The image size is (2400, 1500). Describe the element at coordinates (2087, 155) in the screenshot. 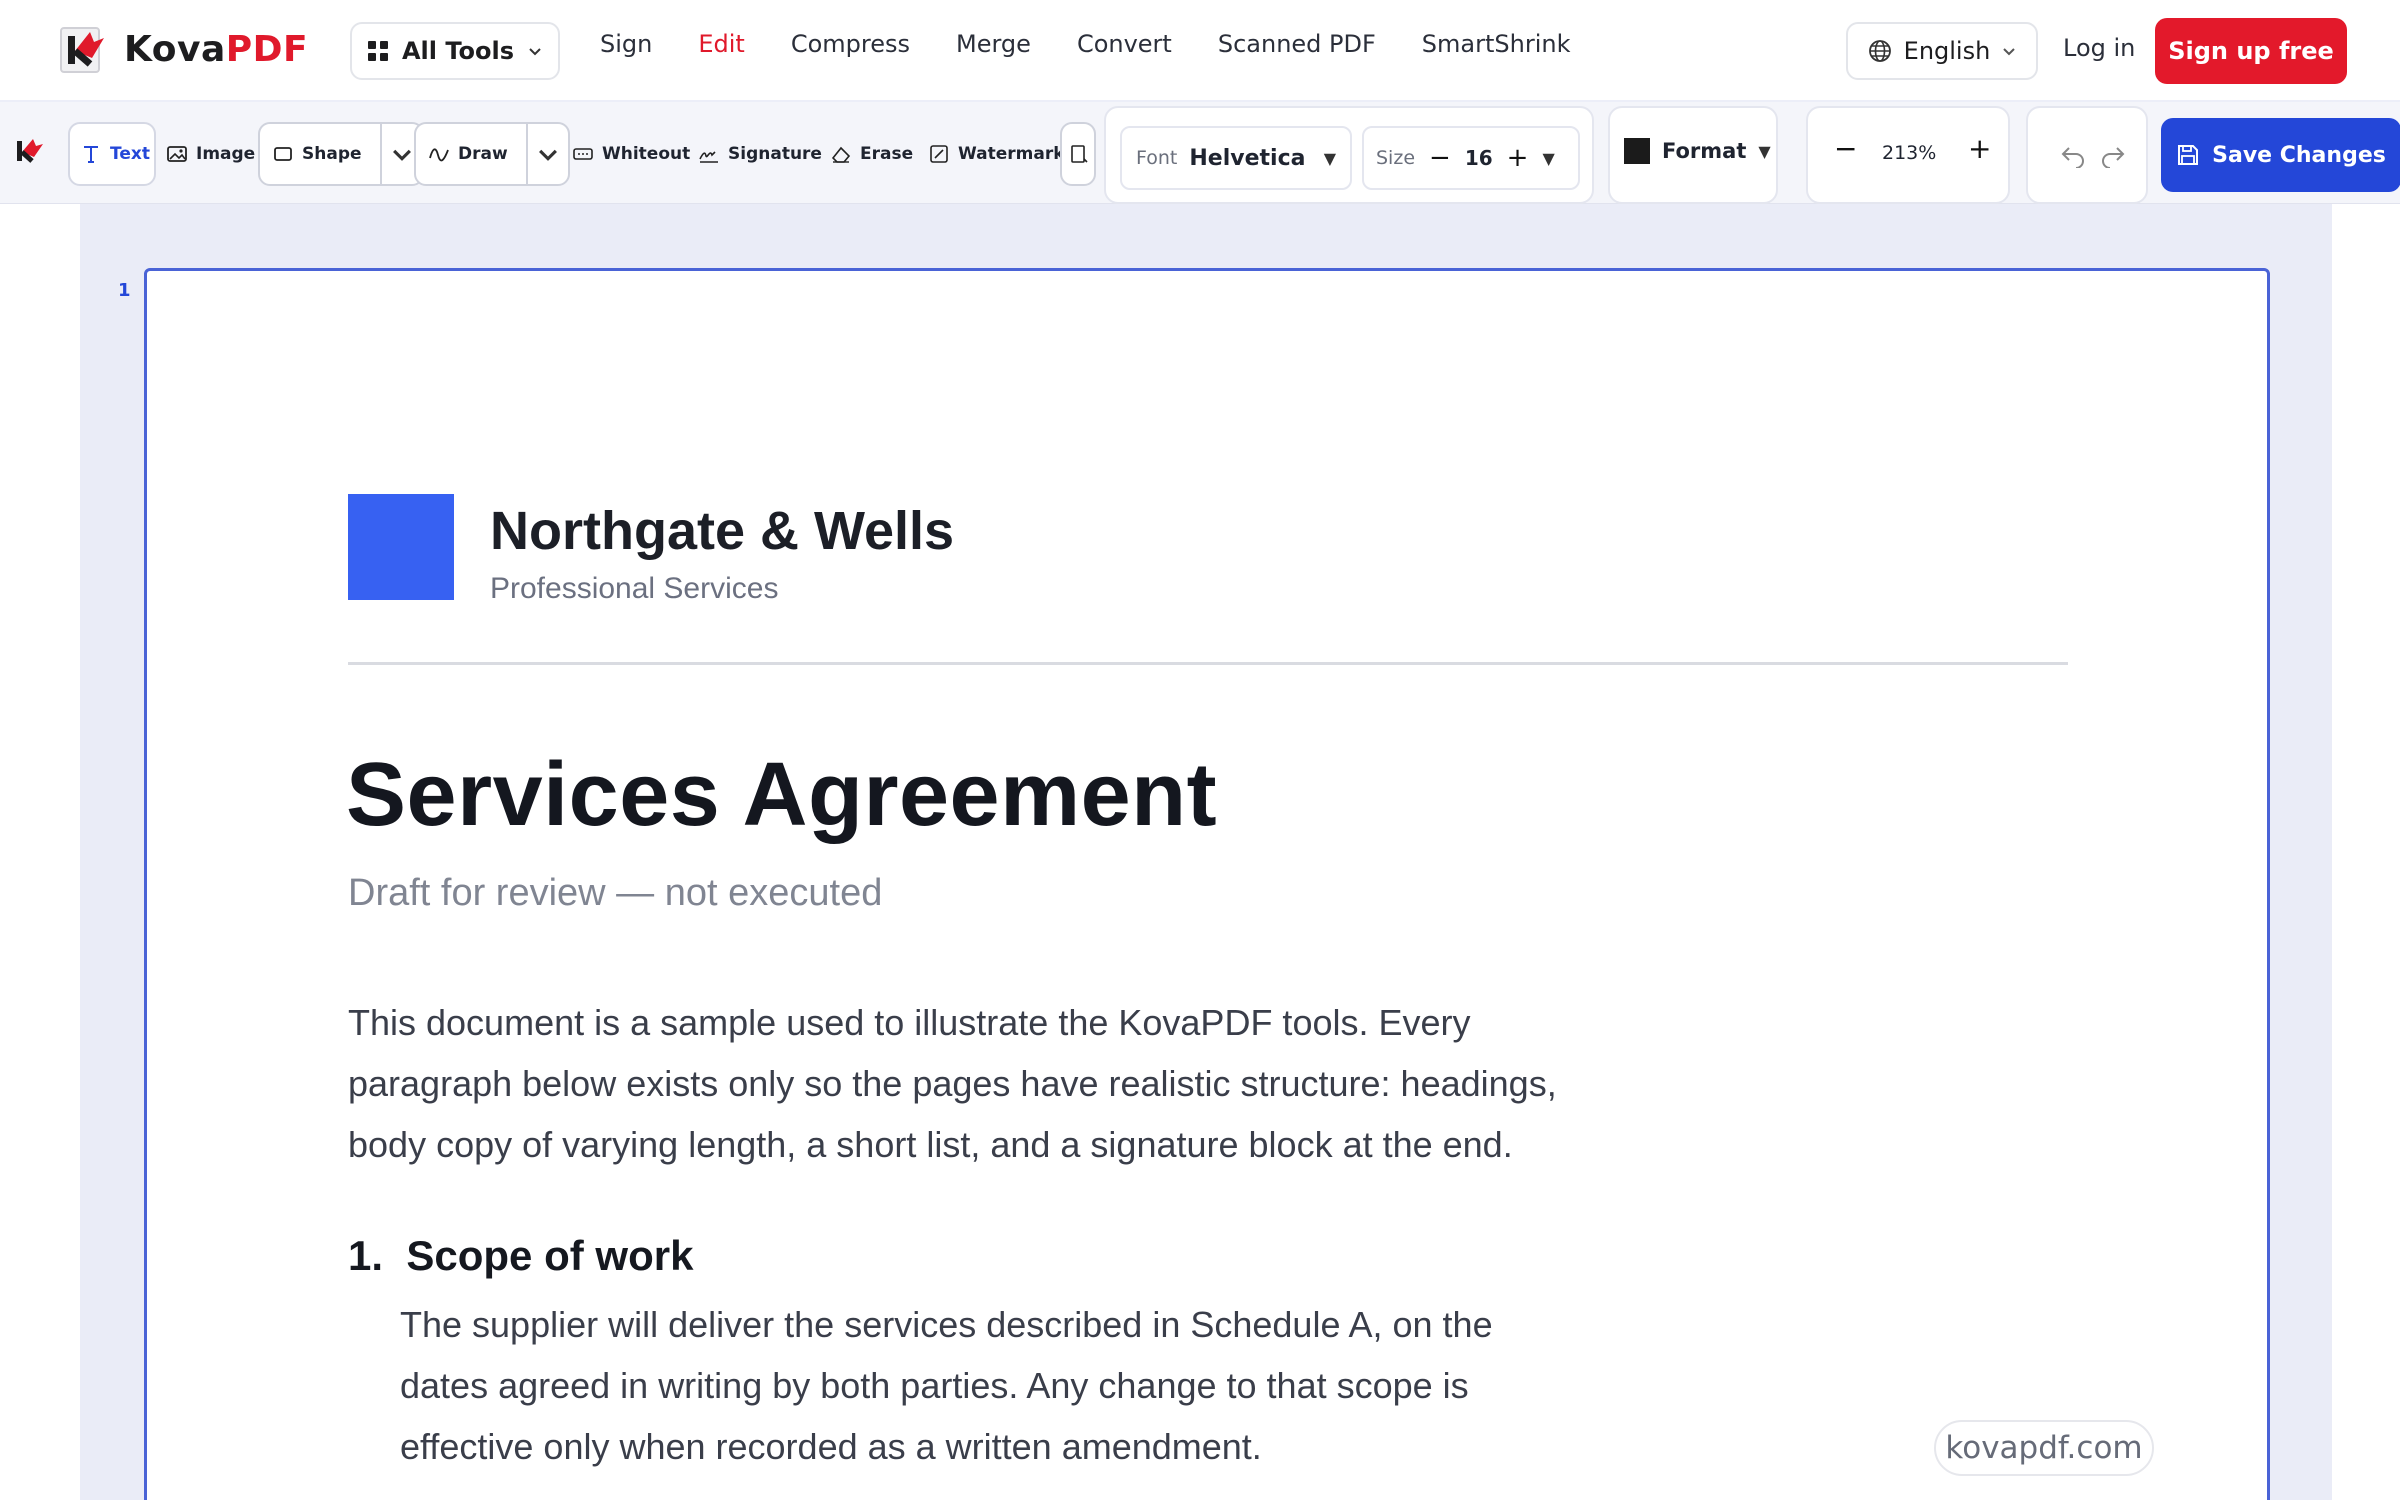

I see `history-panel` at that location.